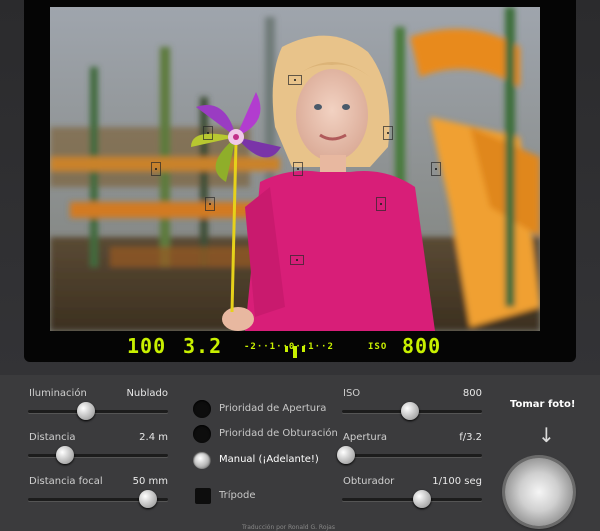  What do you see at coordinates (472, 393) in the screenshot?
I see `iso-slider-value: 800` at bounding box center [472, 393].